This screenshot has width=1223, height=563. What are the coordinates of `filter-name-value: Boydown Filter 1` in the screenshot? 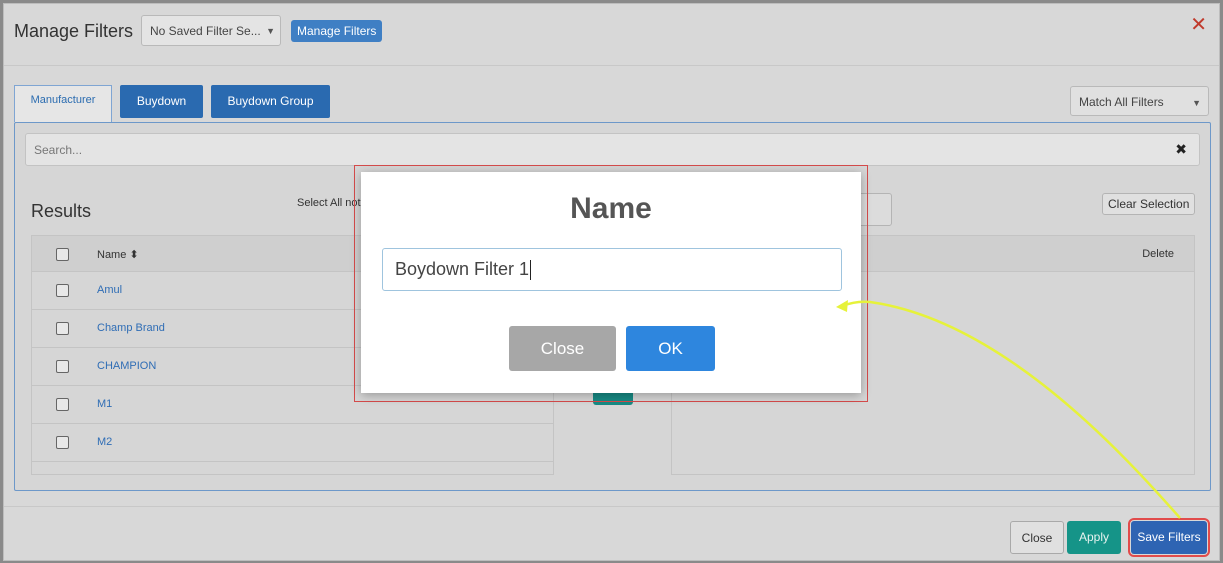 It's located at (462, 269).